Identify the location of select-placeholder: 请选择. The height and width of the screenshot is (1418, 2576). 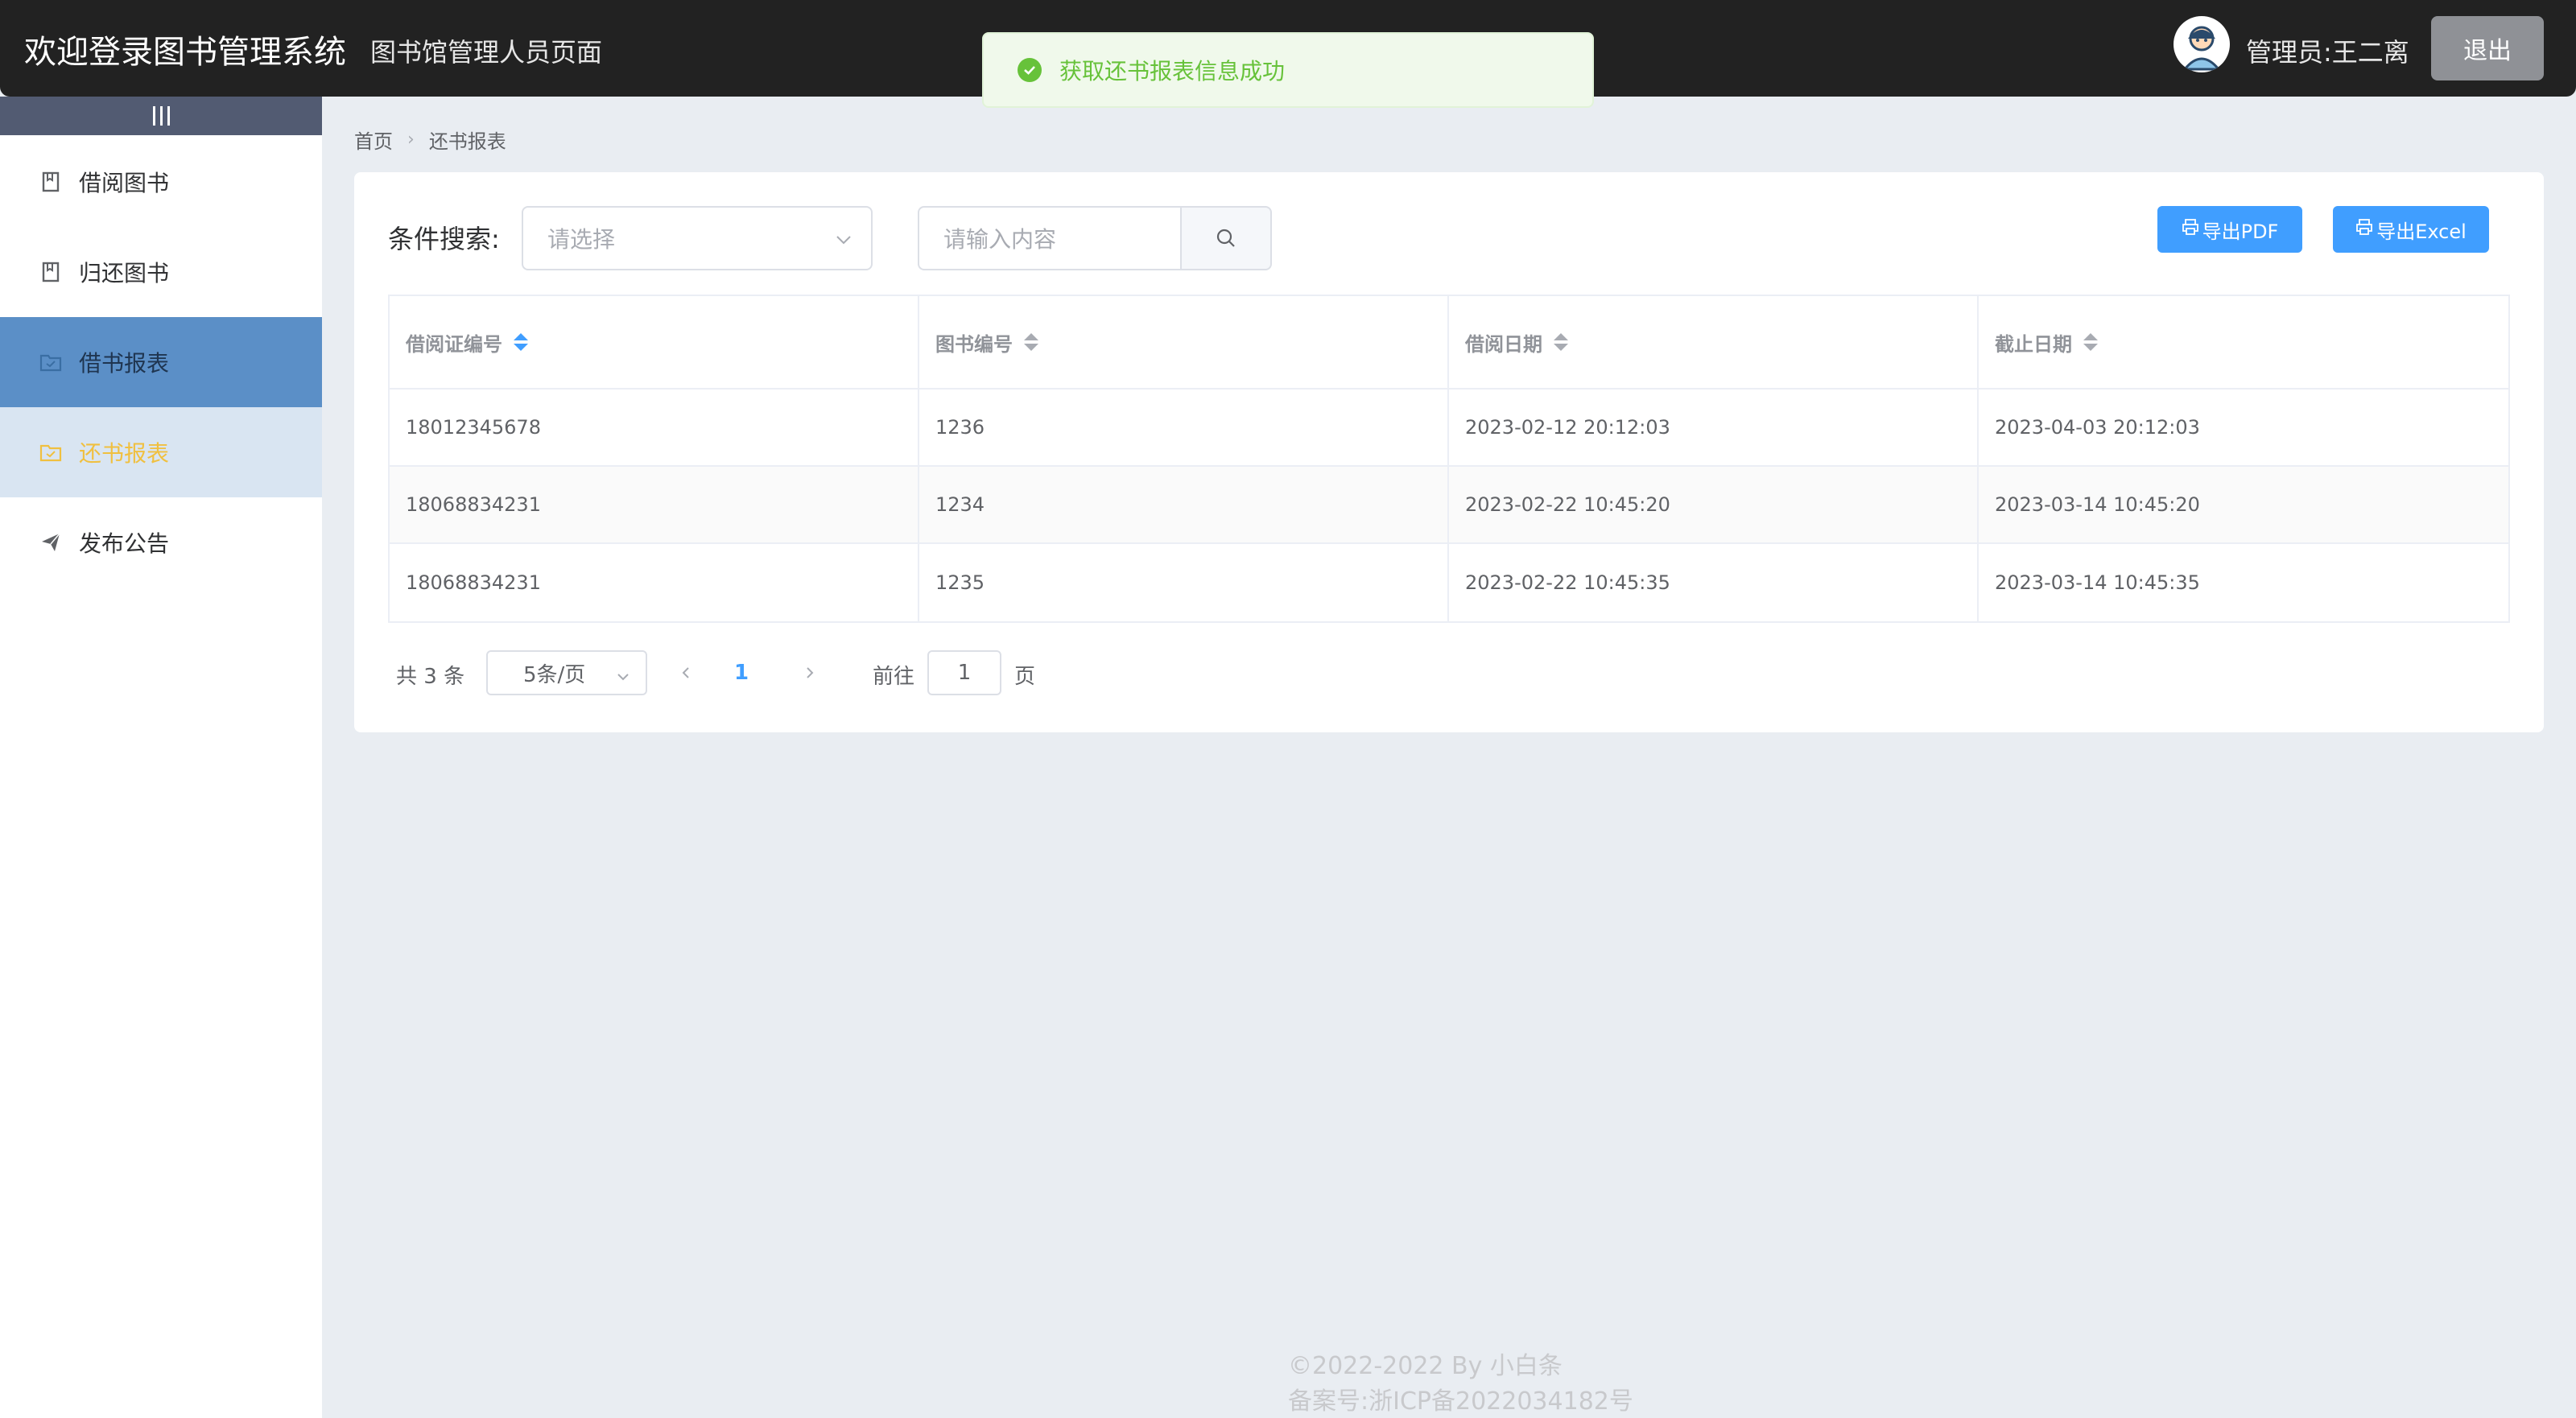
(581, 240).